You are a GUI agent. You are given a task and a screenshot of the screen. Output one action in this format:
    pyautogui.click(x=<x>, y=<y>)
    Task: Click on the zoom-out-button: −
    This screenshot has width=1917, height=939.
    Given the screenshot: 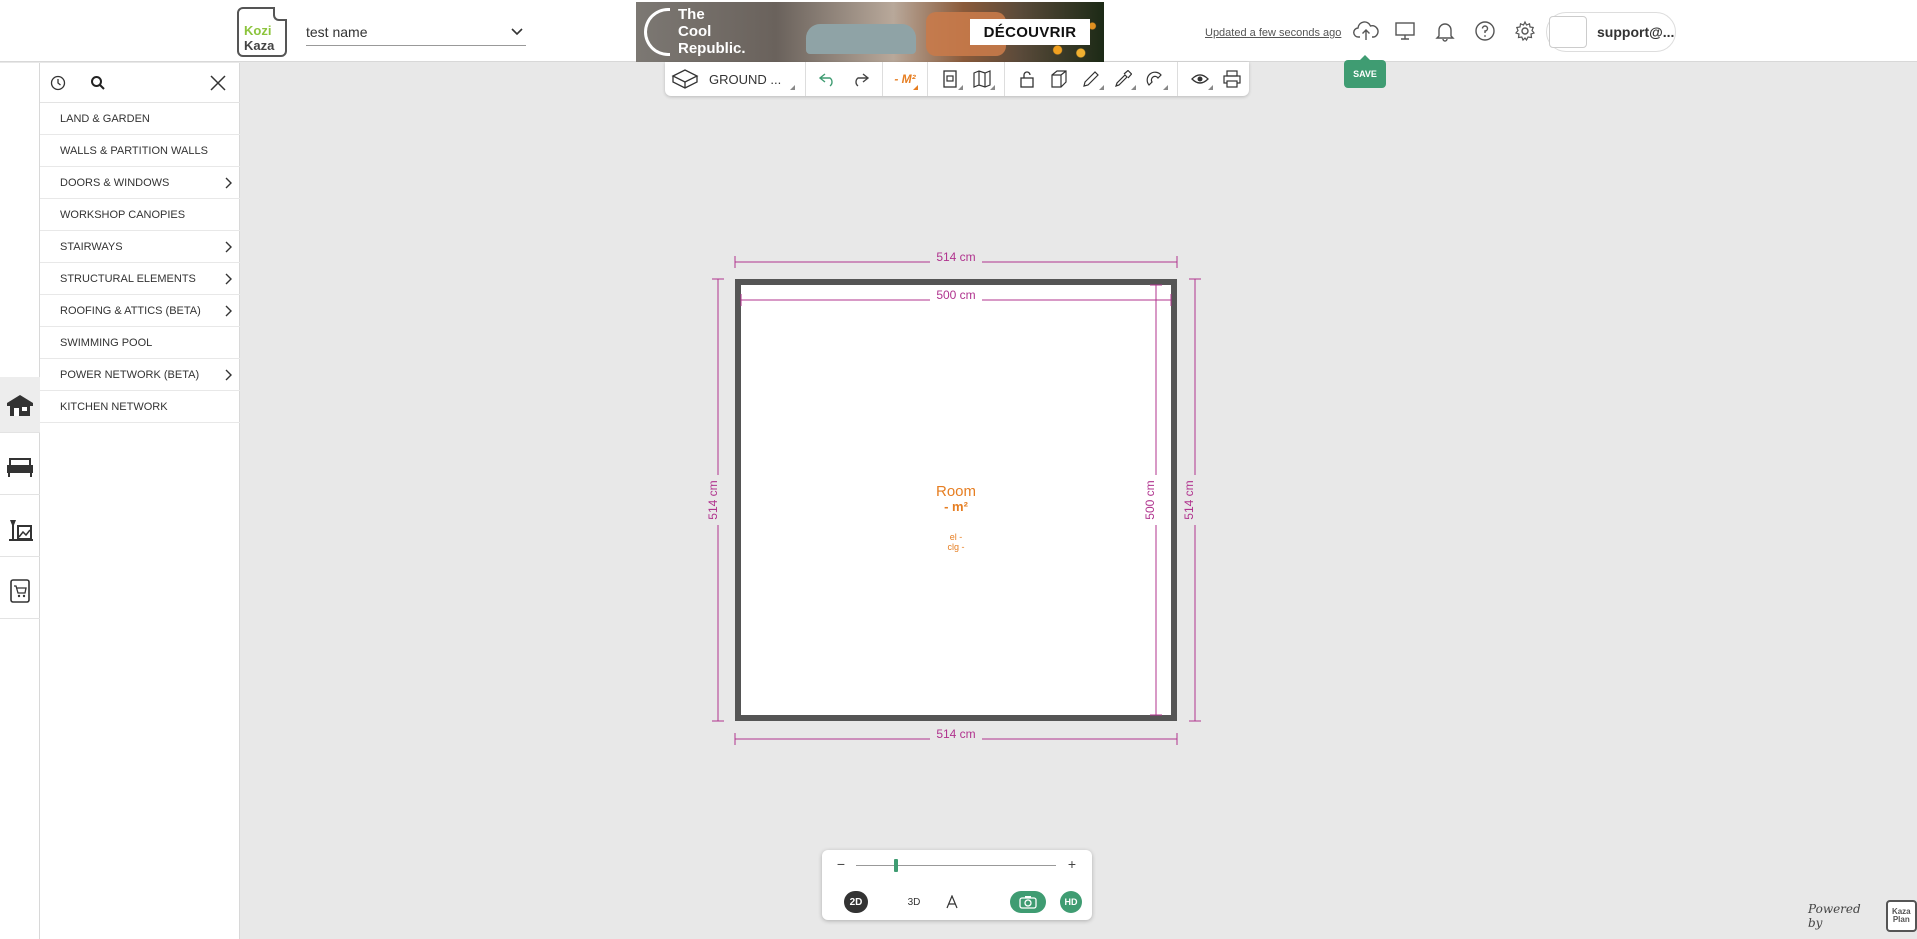 What is the action you would take?
    pyautogui.click(x=841, y=864)
    